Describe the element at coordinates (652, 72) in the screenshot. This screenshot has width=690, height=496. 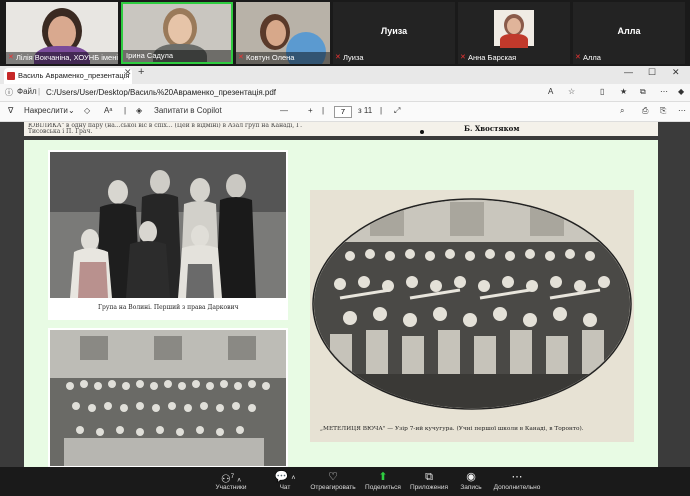
I see `maximize-icon: ☐` at that location.